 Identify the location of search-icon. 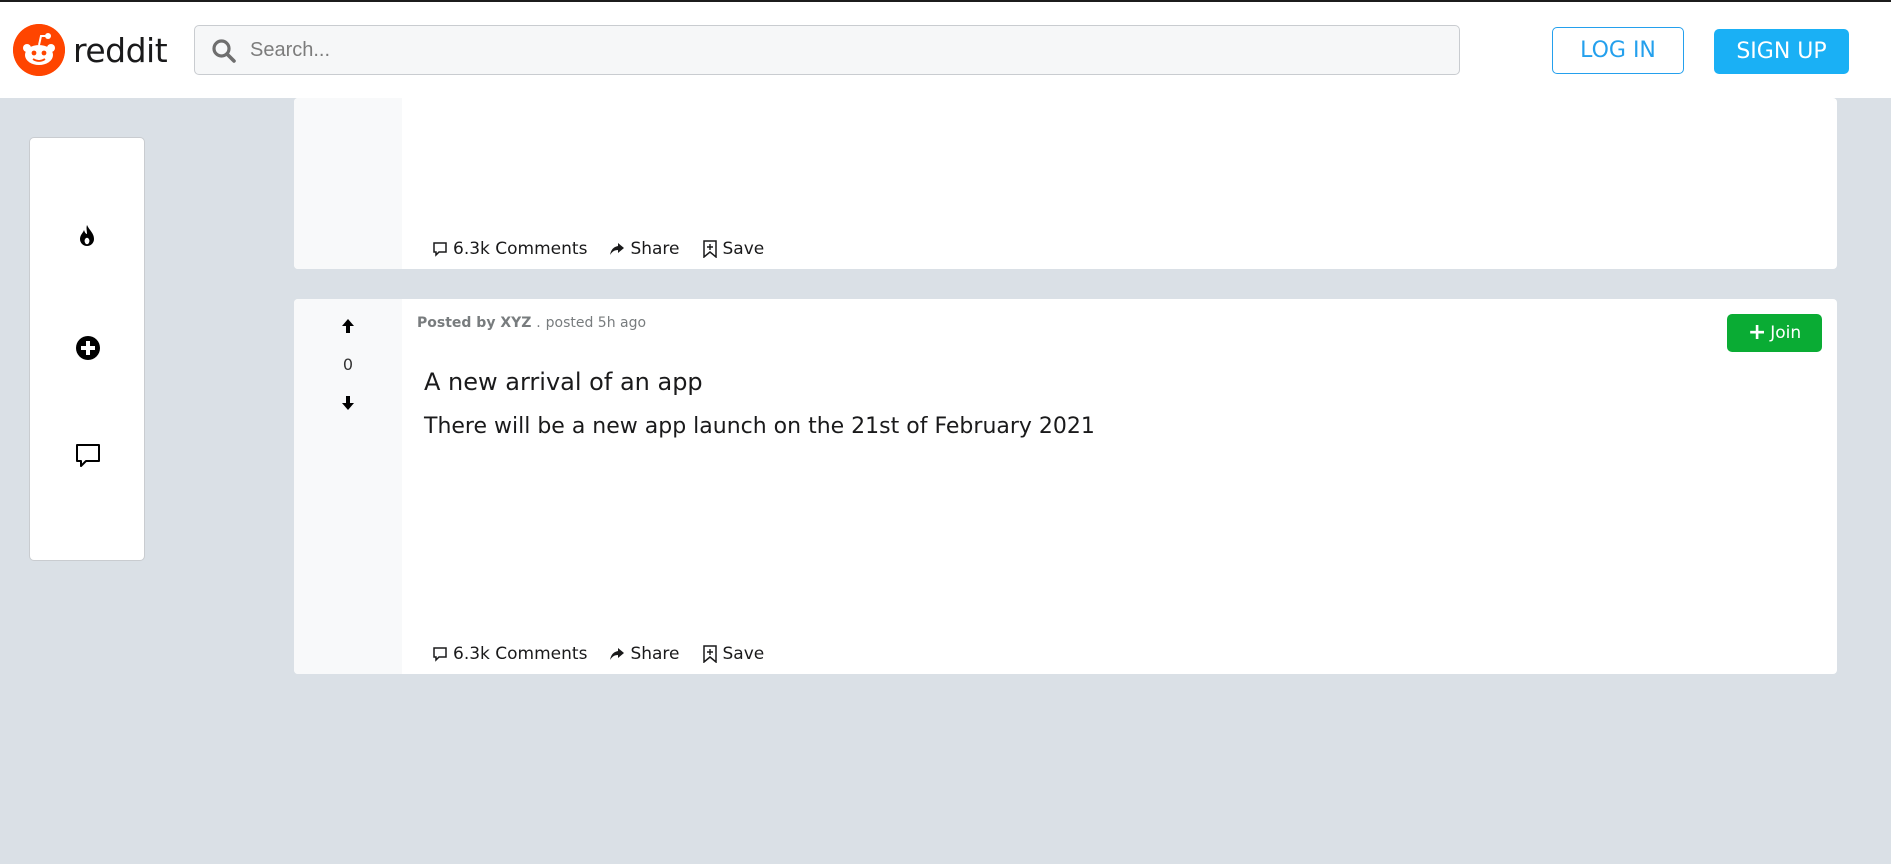
(224, 51).